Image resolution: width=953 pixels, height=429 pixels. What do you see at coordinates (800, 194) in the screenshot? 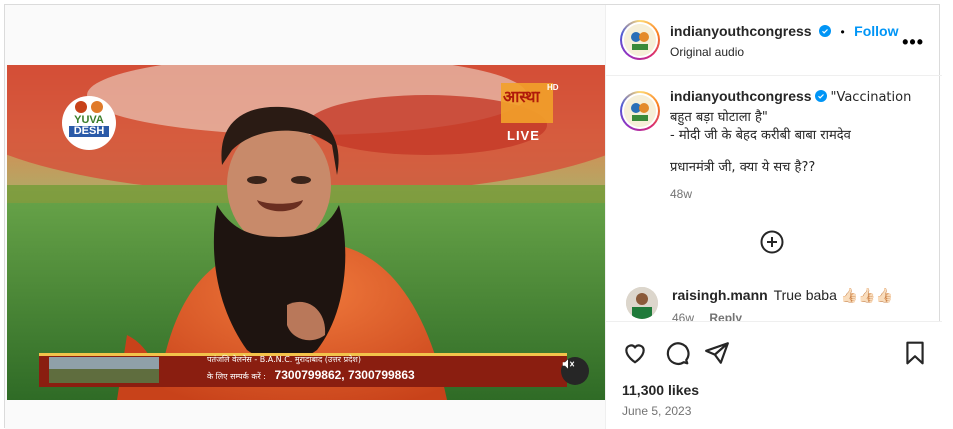
I see `caption-time: 48w` at bounding box center [800, 194].